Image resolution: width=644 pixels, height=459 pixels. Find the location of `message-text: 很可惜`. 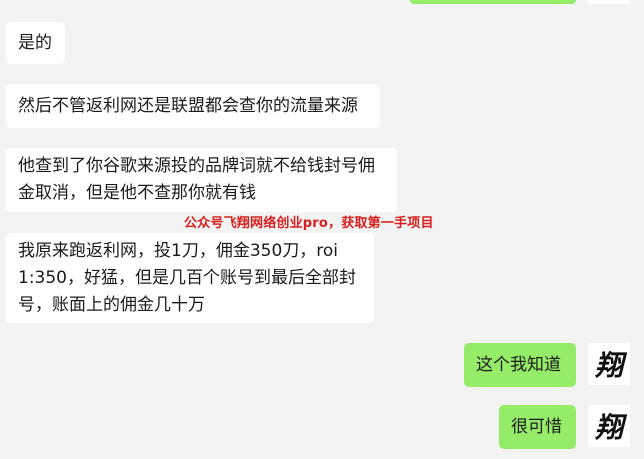

message-text: 很可惜 is located at coordinates (536, 426).